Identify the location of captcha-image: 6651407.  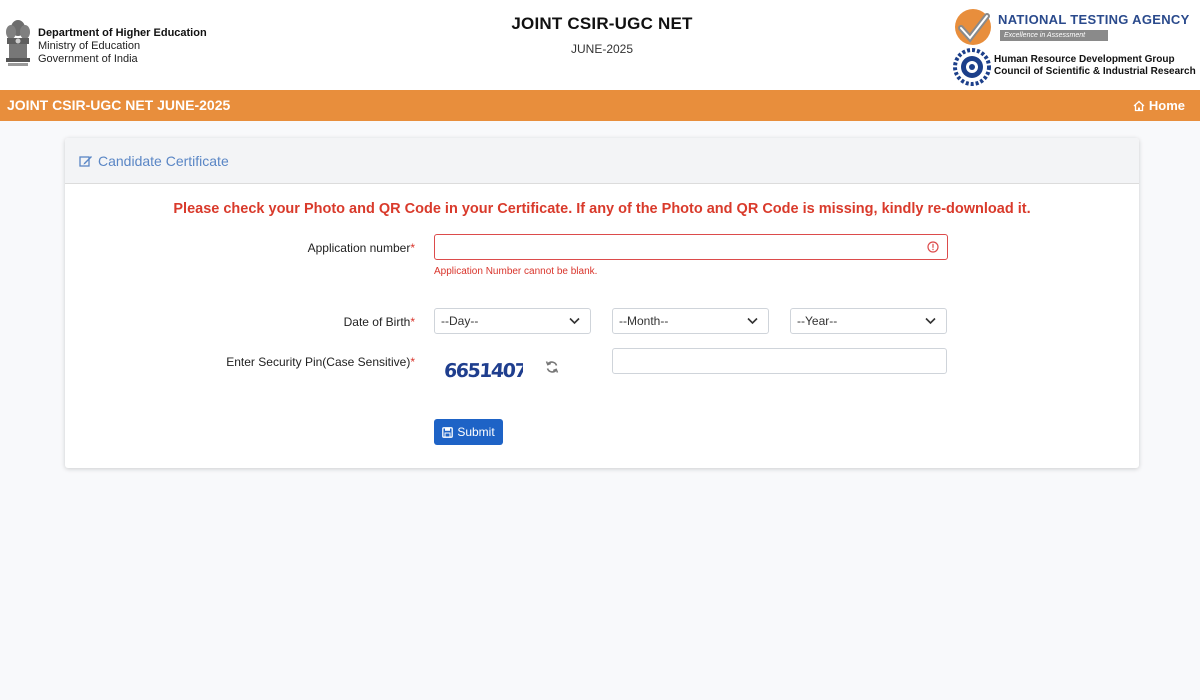
(483, 371).